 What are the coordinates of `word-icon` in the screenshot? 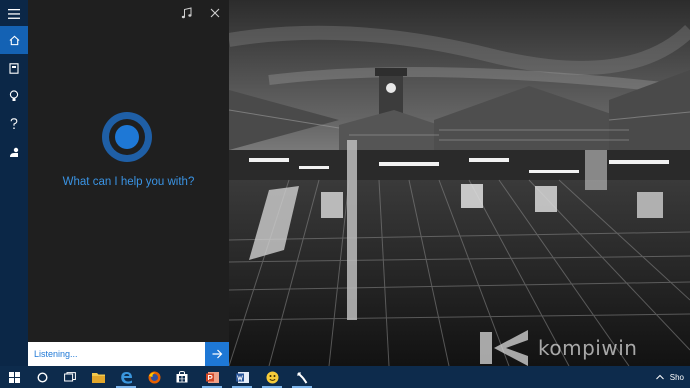 It's located at (242, 377).